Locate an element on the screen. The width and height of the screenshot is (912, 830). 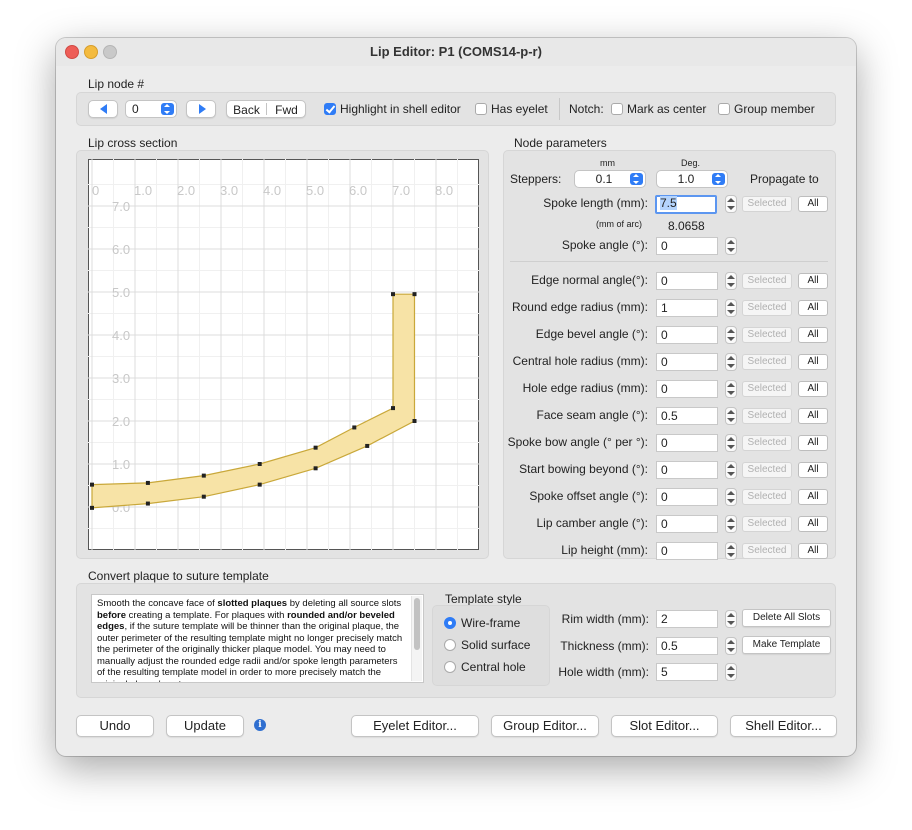
rim-width-stepper is located at coordinates (731, 619).